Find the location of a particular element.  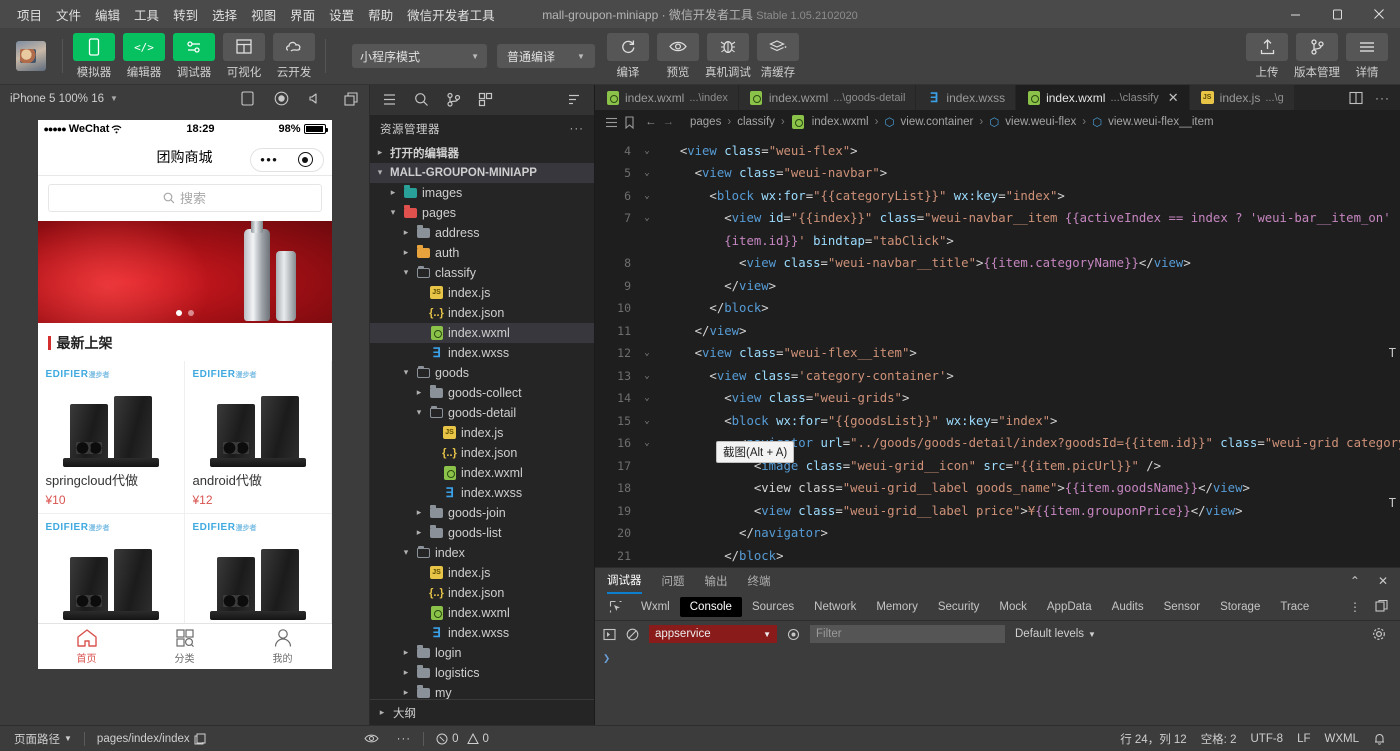

code-line: 10 </block> is located at coordinates (997, 308).